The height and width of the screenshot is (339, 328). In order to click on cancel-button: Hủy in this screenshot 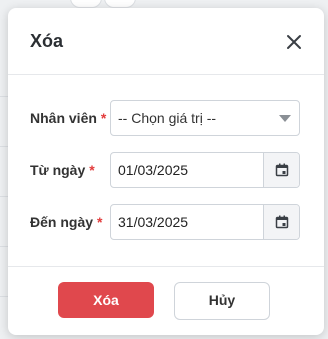, I will do `click(222, 301)`.